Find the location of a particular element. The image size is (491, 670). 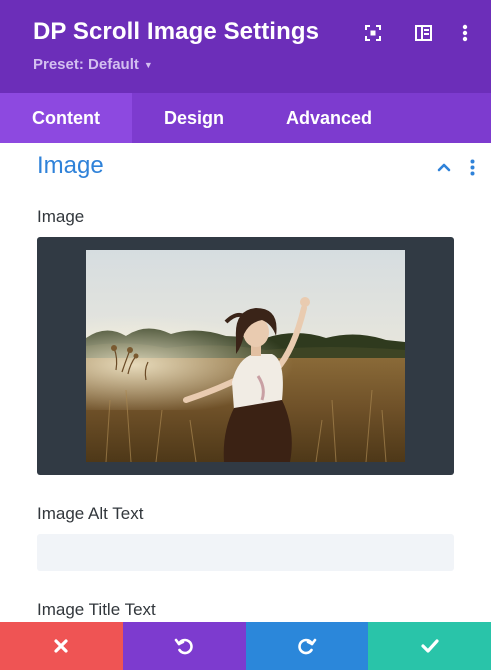

modal-title: DP Scroll Image Settings is located at coordinates (176, 31).